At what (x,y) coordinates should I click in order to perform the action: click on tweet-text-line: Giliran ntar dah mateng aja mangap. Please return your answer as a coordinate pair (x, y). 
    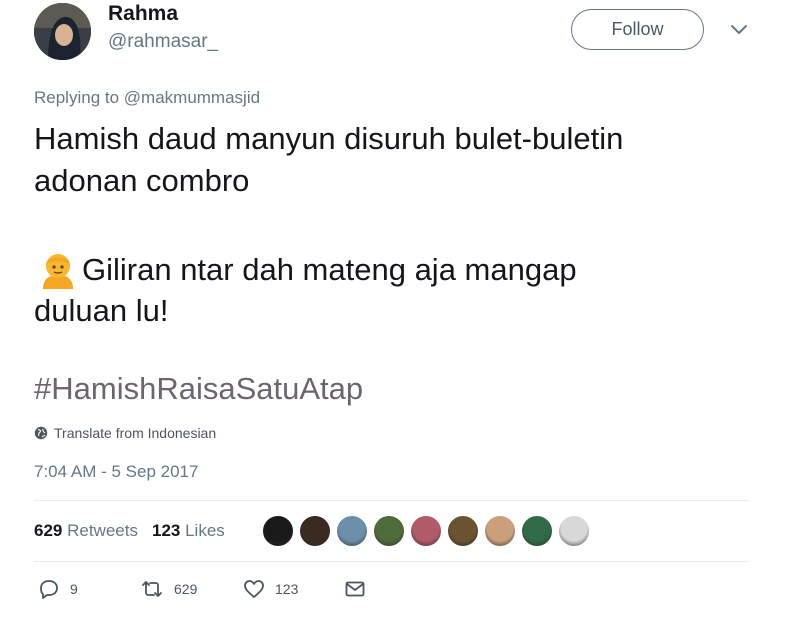
    Looking at the image, I should click on (329, 269).